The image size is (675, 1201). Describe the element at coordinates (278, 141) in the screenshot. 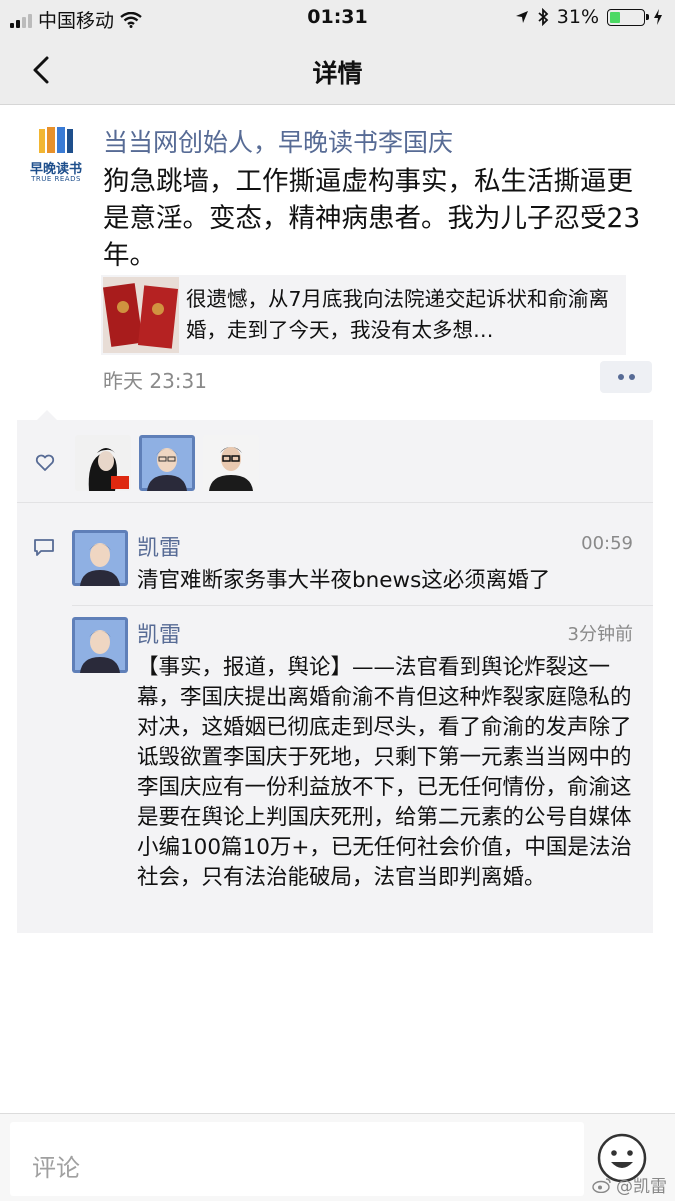

I see `author-name: 当当网创始人，早晚读书李国庆` at that location.